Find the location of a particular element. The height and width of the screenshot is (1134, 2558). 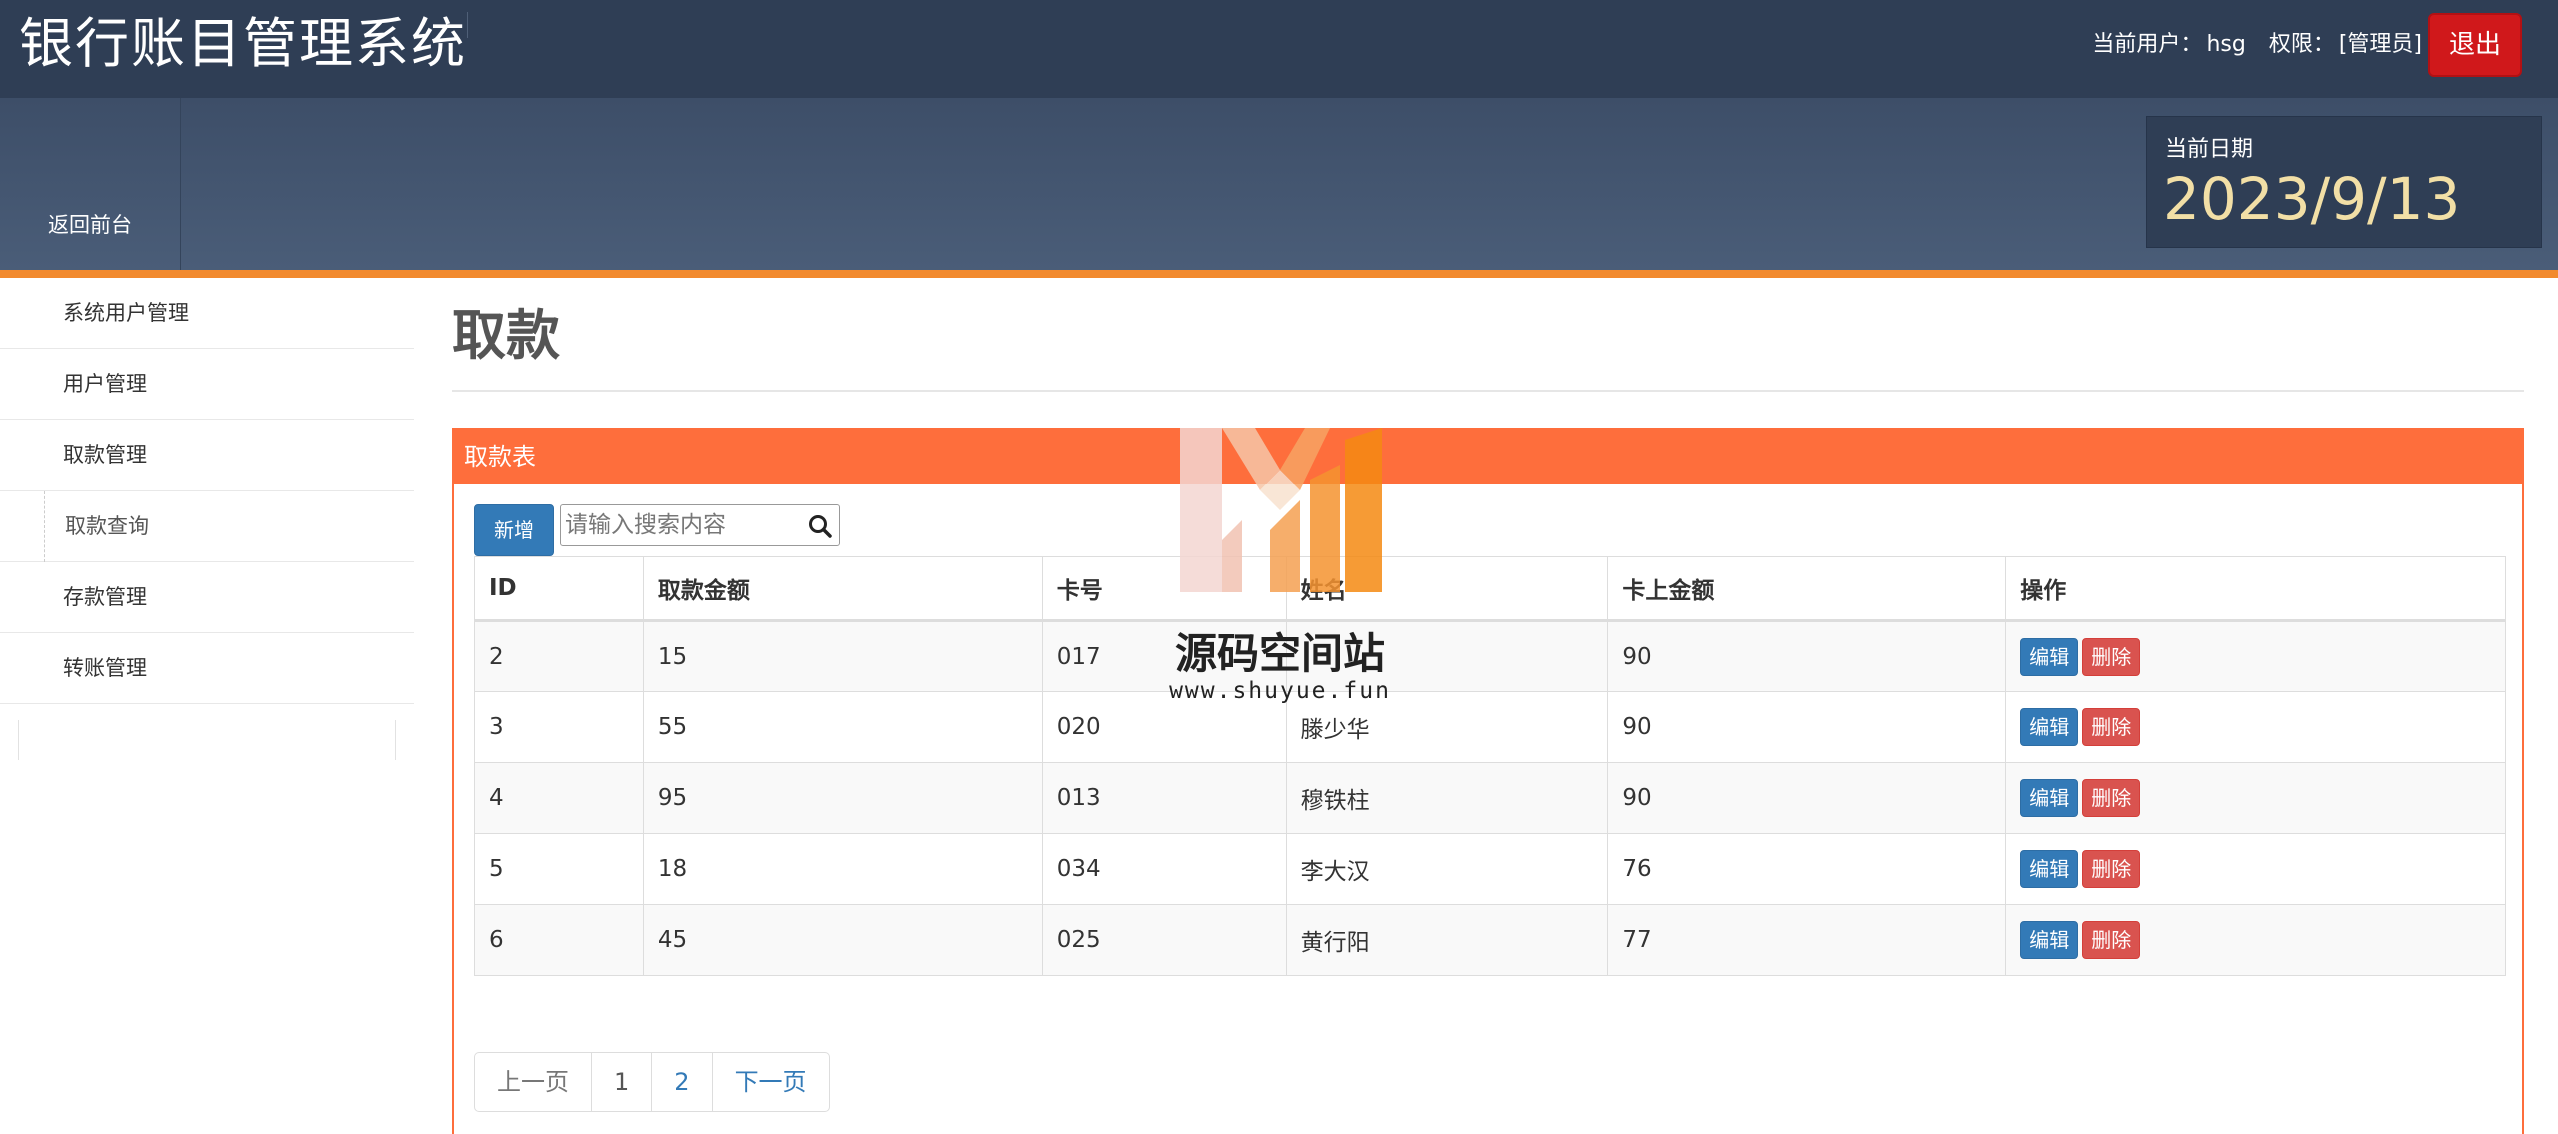

cell-name is located at coordinates (1447, 656).